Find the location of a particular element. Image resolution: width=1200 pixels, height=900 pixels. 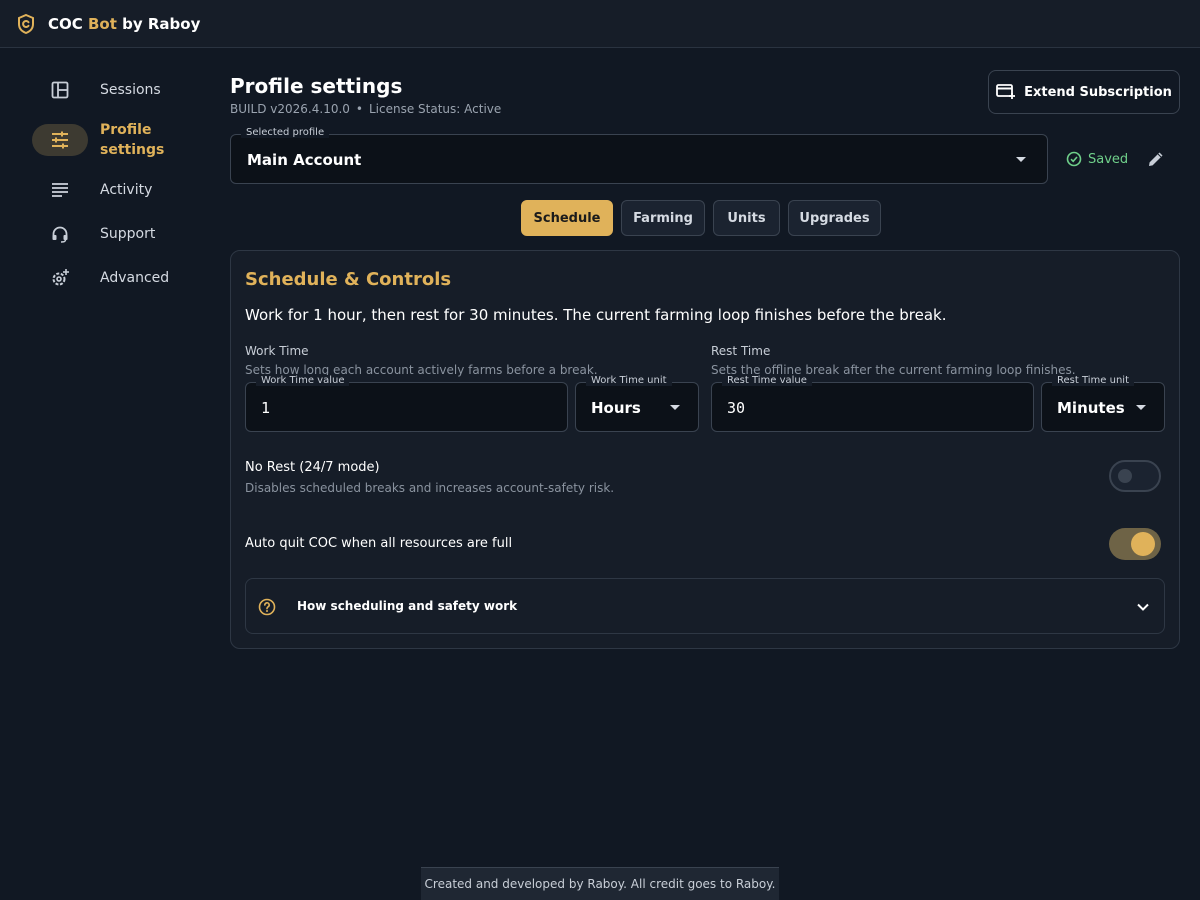

chevron-down-icon is located at coordinates (1143, 608).